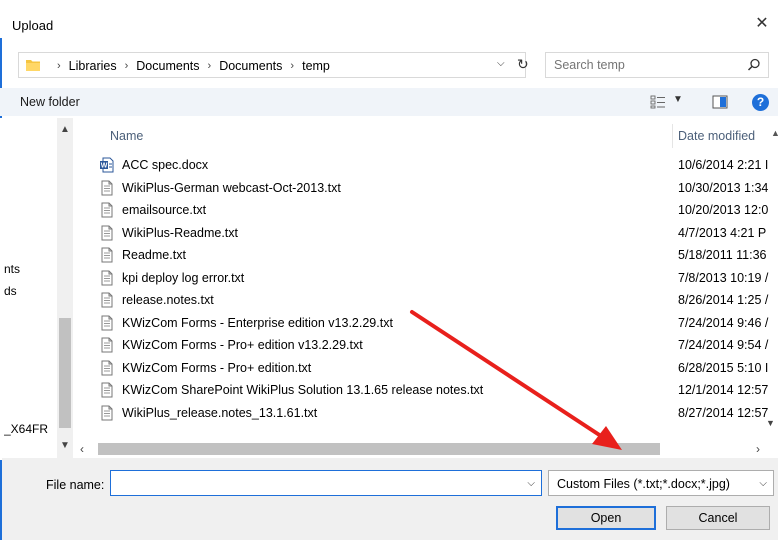 The image size is (778, 540). Describe the element at coordinates (758, 449) in the screenshot. I see `scroll-right-icon: ›` at that location.